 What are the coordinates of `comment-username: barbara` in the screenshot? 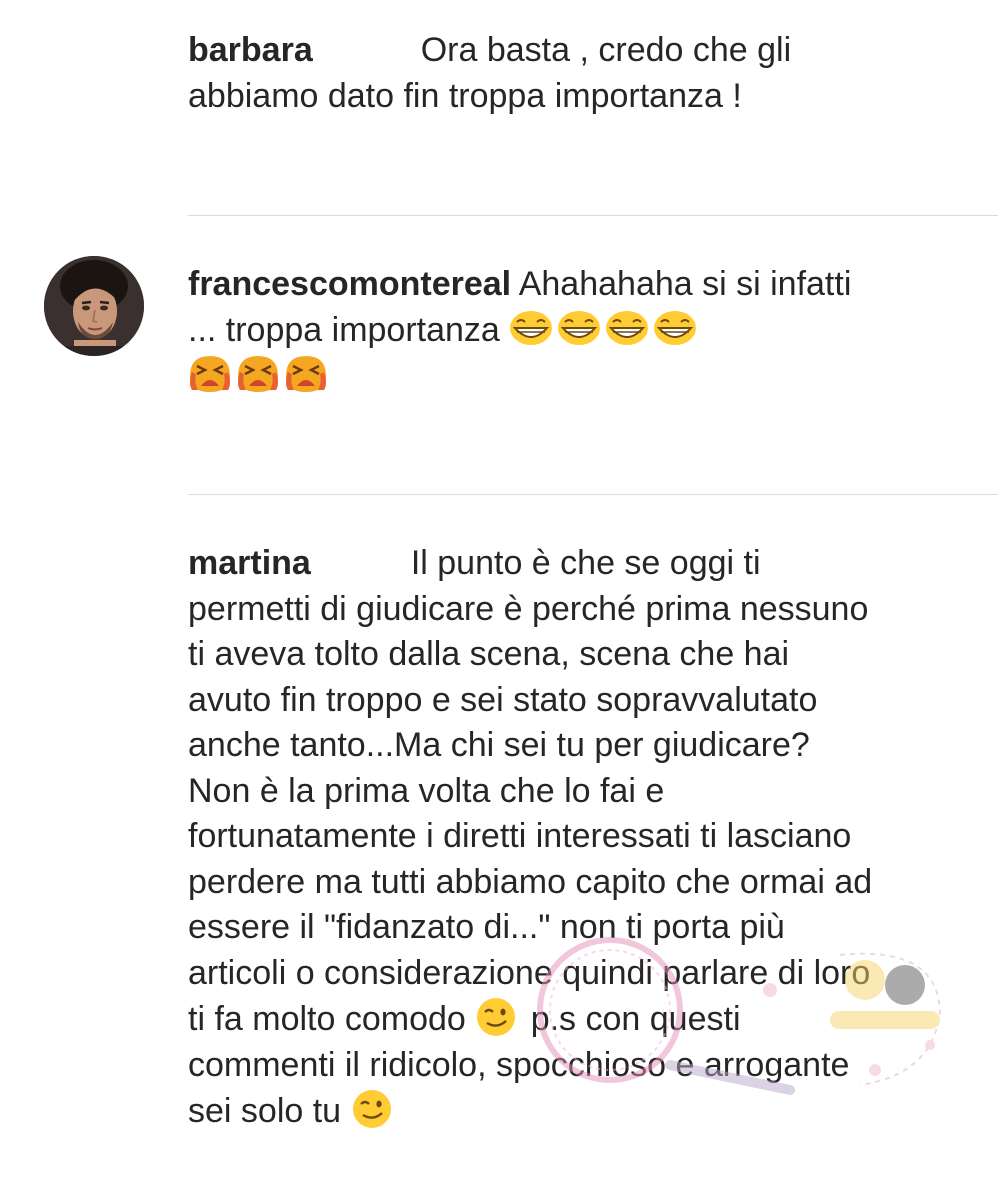 It's located at (250, 50).